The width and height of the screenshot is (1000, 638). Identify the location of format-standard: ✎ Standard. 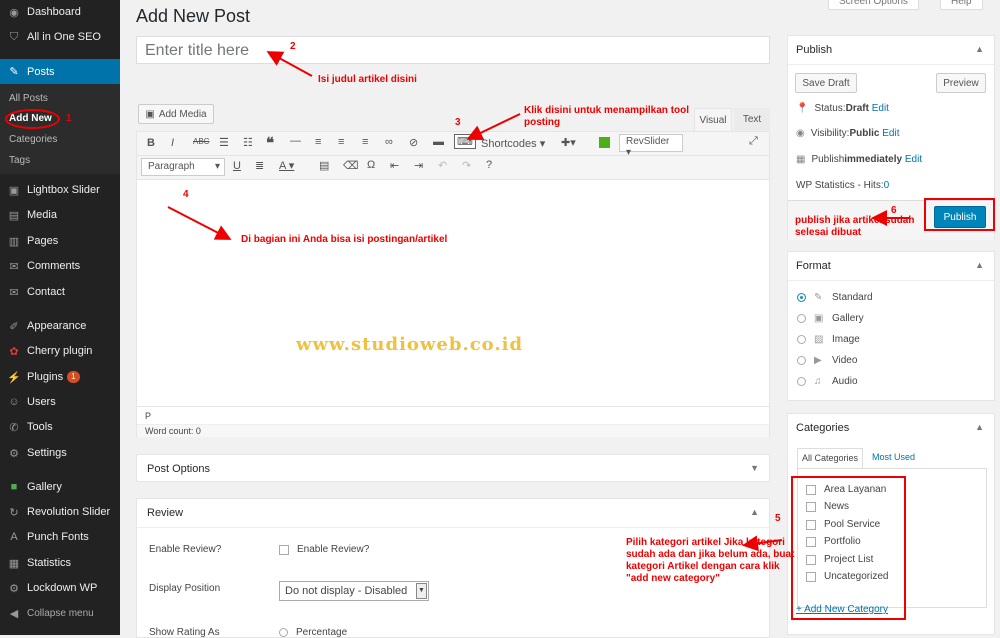
(835, 297).